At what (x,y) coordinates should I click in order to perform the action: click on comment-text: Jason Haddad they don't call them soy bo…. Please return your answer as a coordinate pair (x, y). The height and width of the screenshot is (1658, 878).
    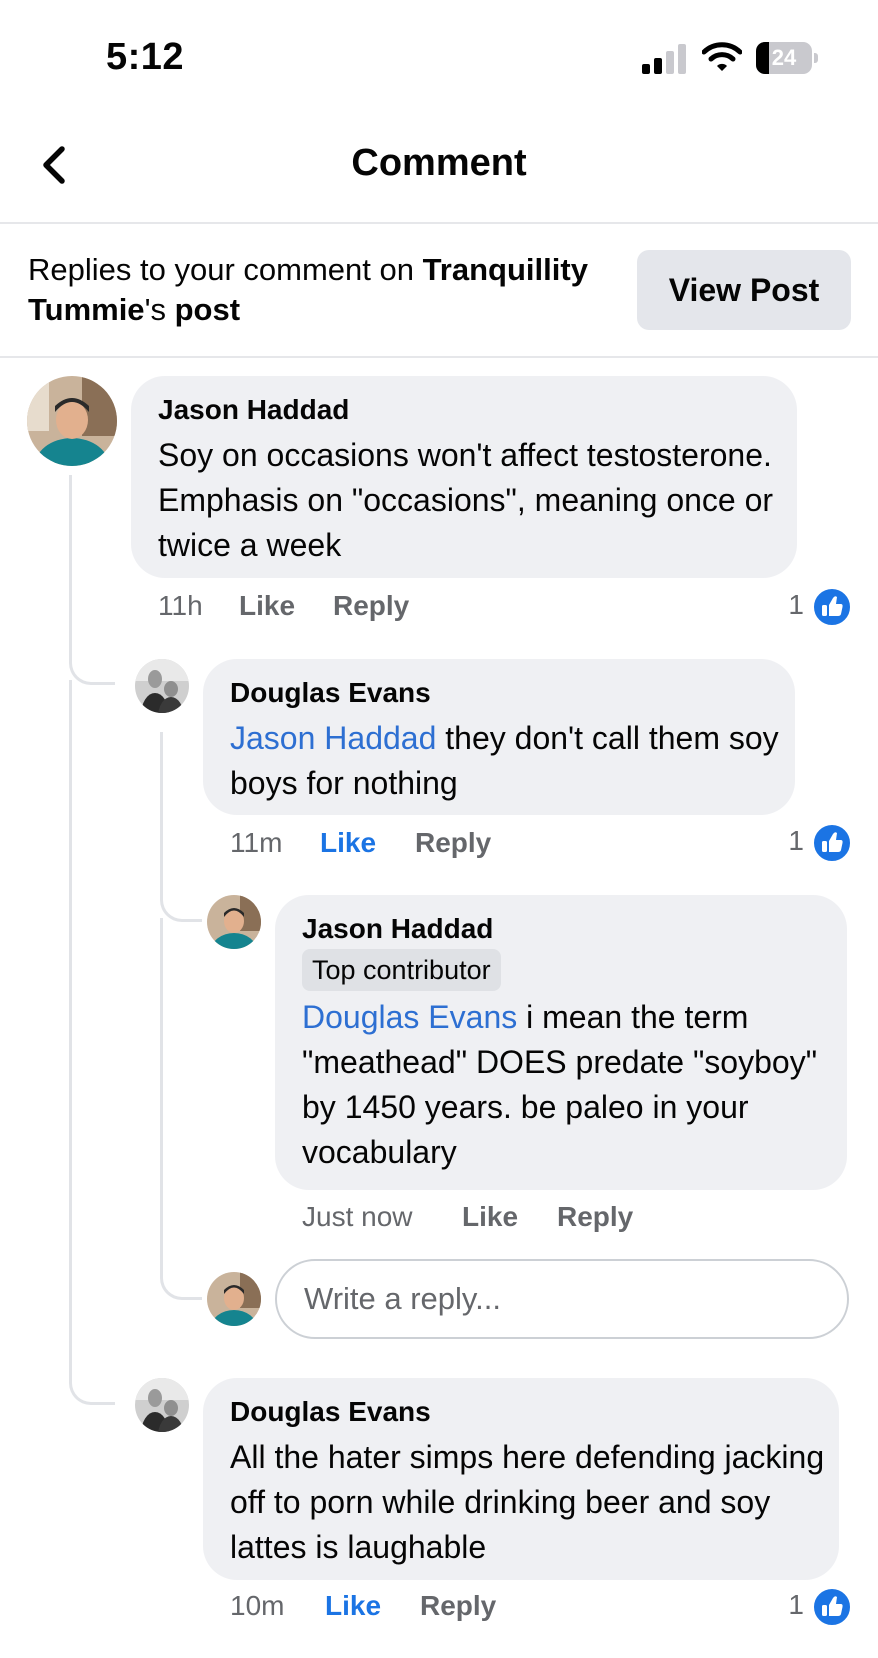
    Looking at the image, I should click on (504, 760).